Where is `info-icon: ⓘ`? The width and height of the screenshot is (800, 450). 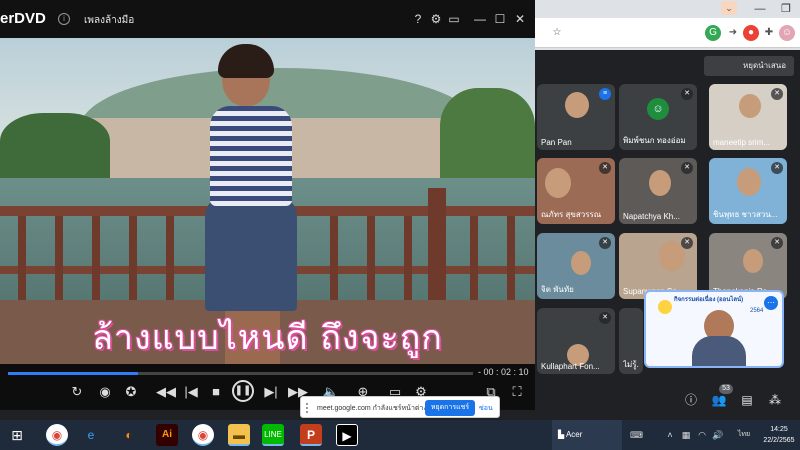 info-icon: ⓘ is located at coordinates (691, 400).